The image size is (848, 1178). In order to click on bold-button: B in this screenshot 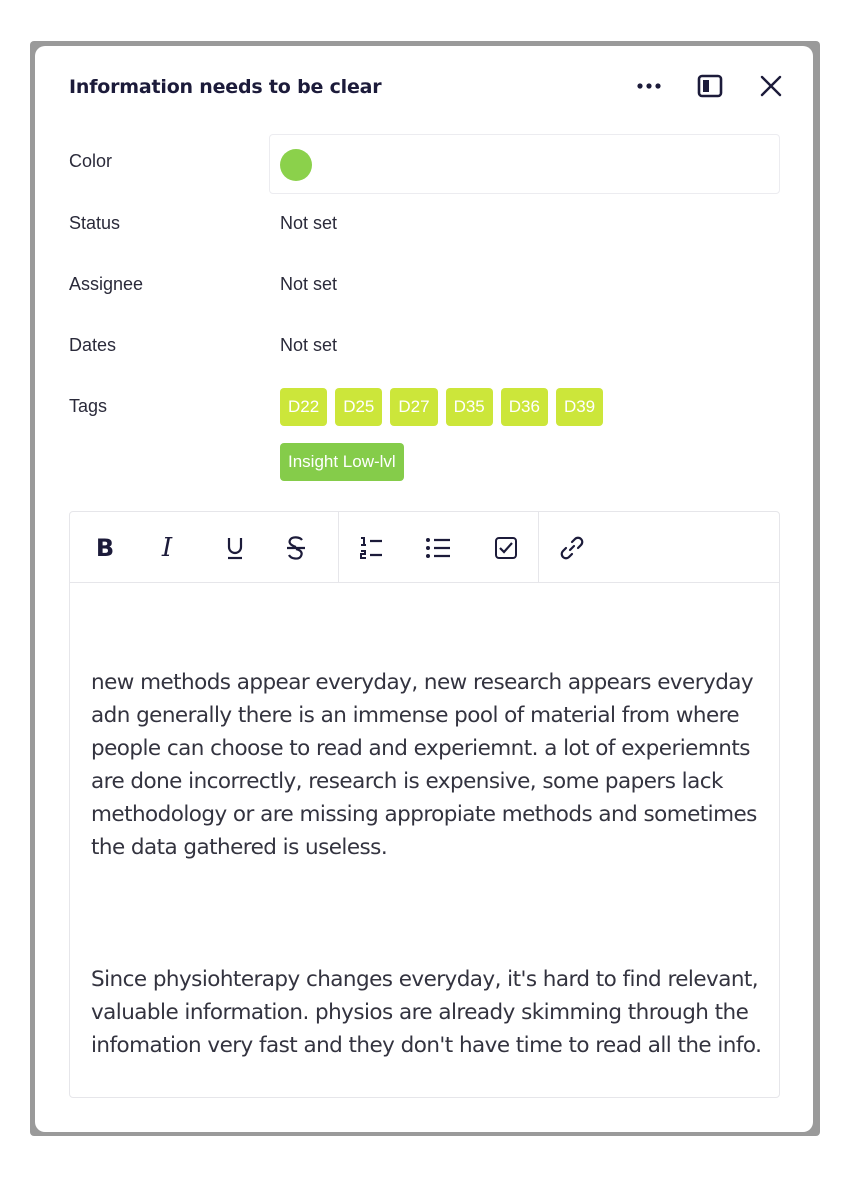, I will do `click(105, 548)`.